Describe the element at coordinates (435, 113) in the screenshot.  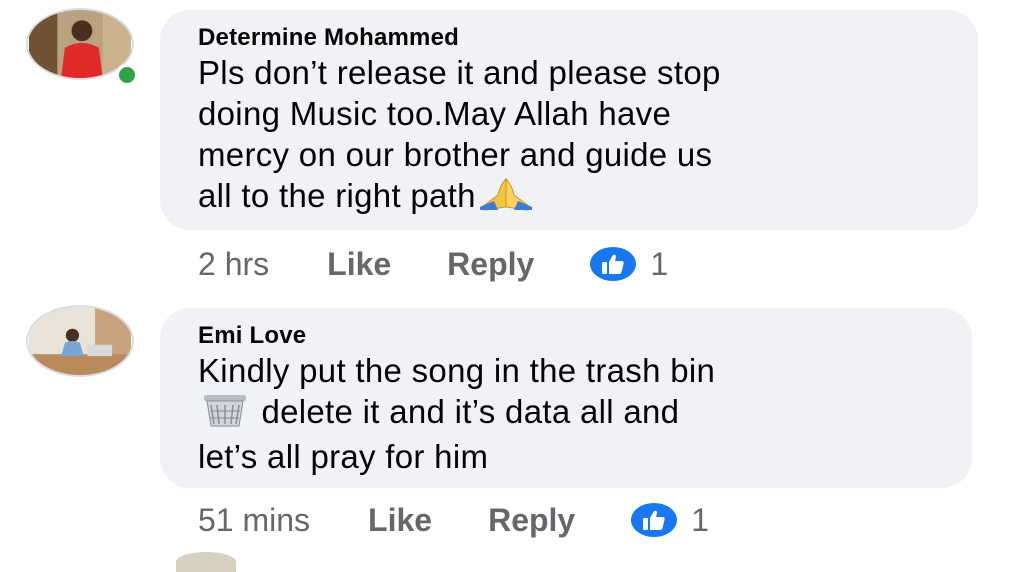
I see `comment-line: doing Music too.May Allah have` at that location.